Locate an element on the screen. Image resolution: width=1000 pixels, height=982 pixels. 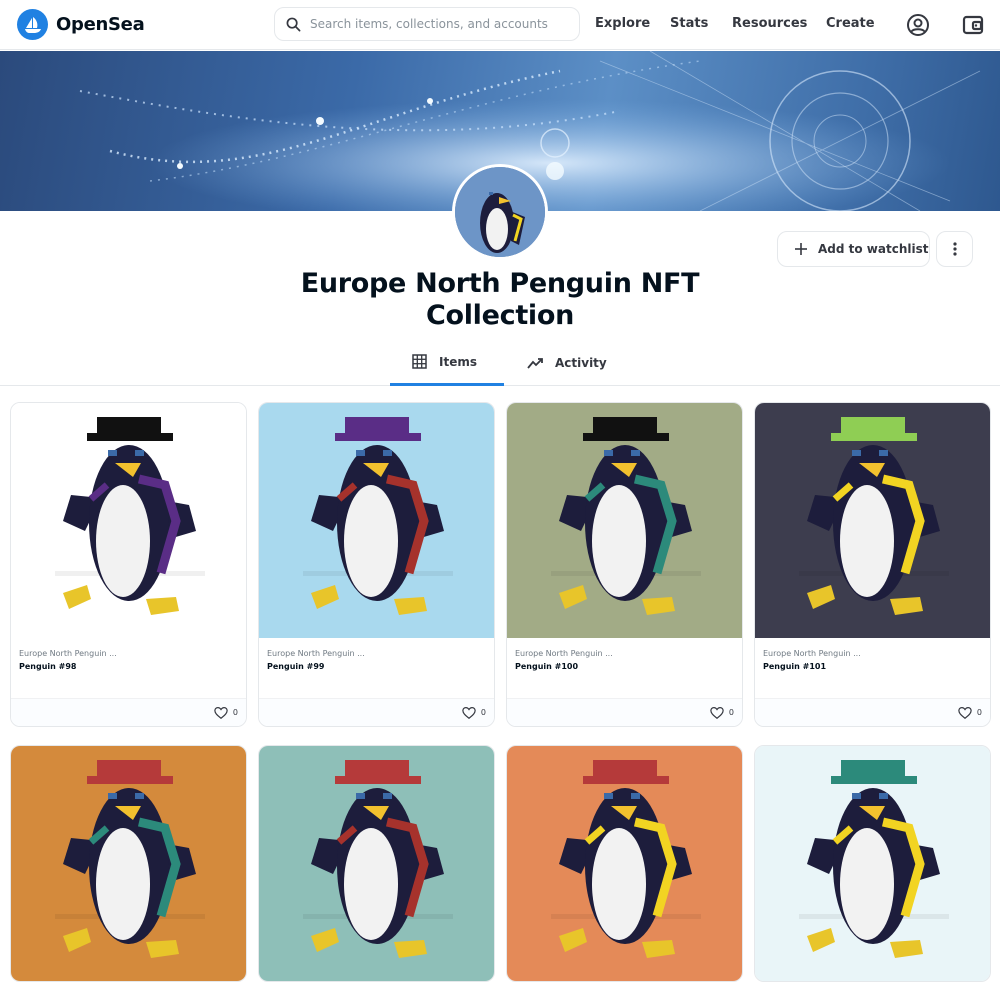
tab-items: Items is located at coordinates (447, 363).